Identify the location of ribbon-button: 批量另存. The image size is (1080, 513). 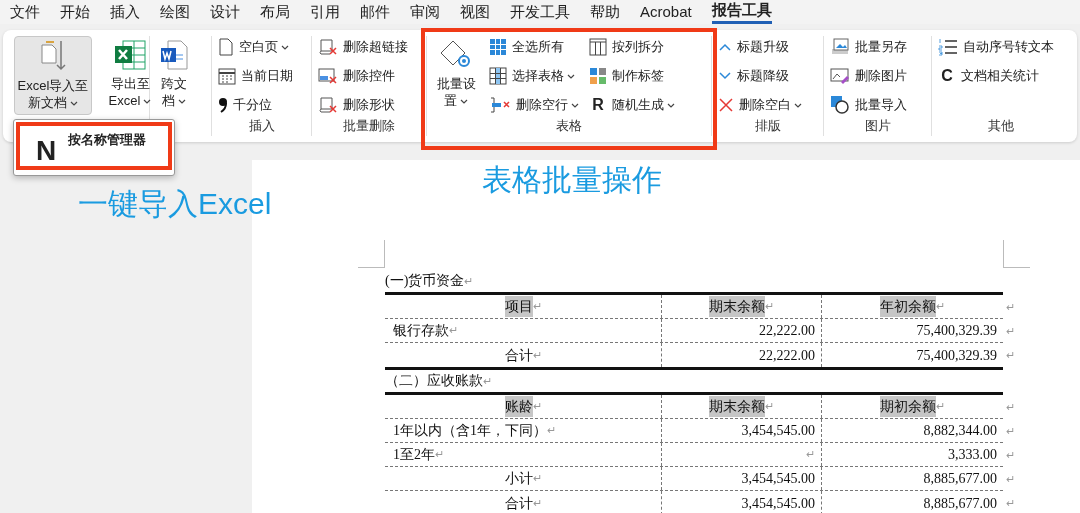
(868, 47).